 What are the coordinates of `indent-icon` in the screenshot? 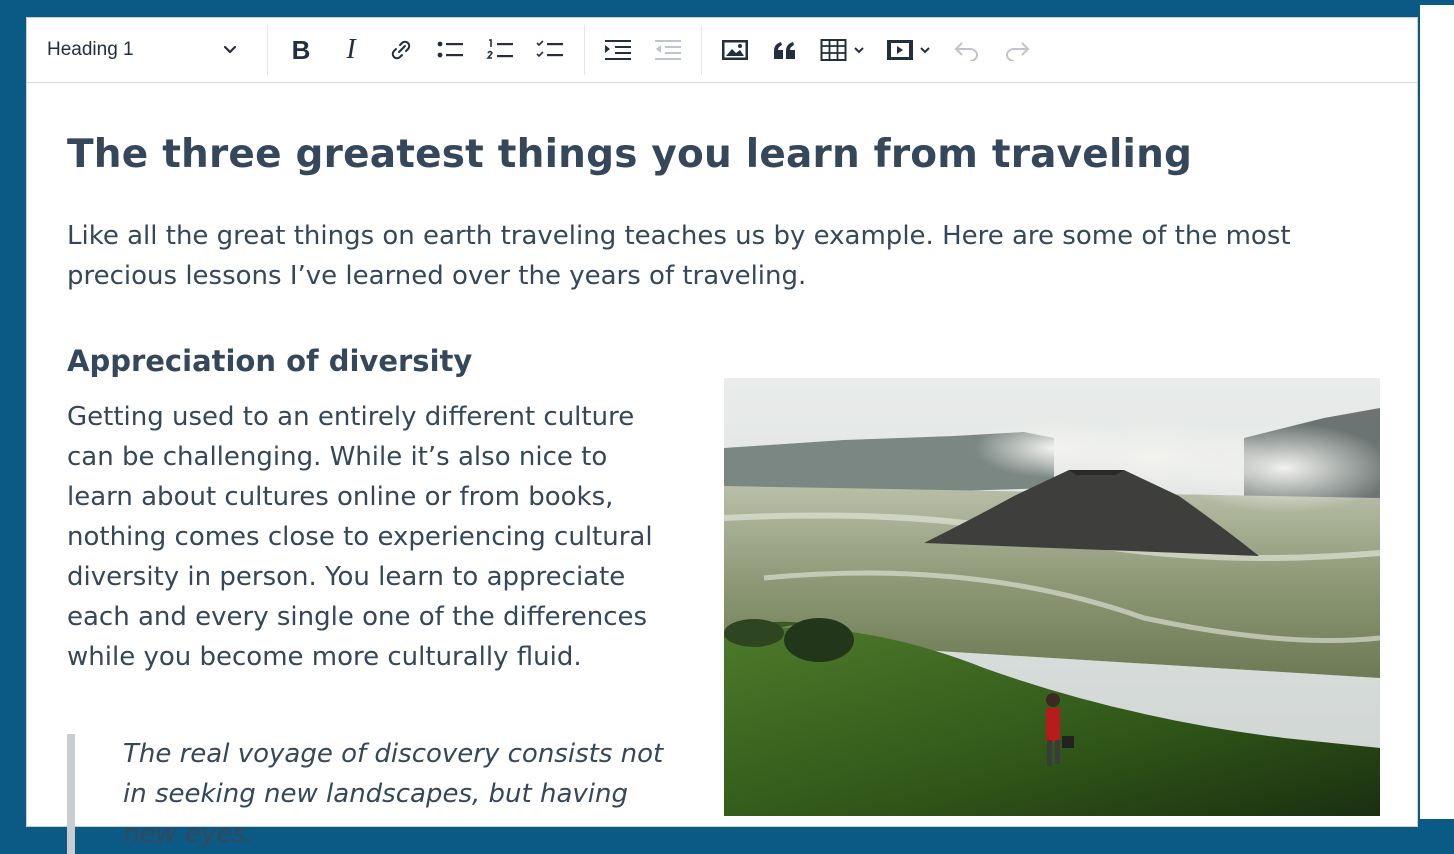 It's located at (618, 50).